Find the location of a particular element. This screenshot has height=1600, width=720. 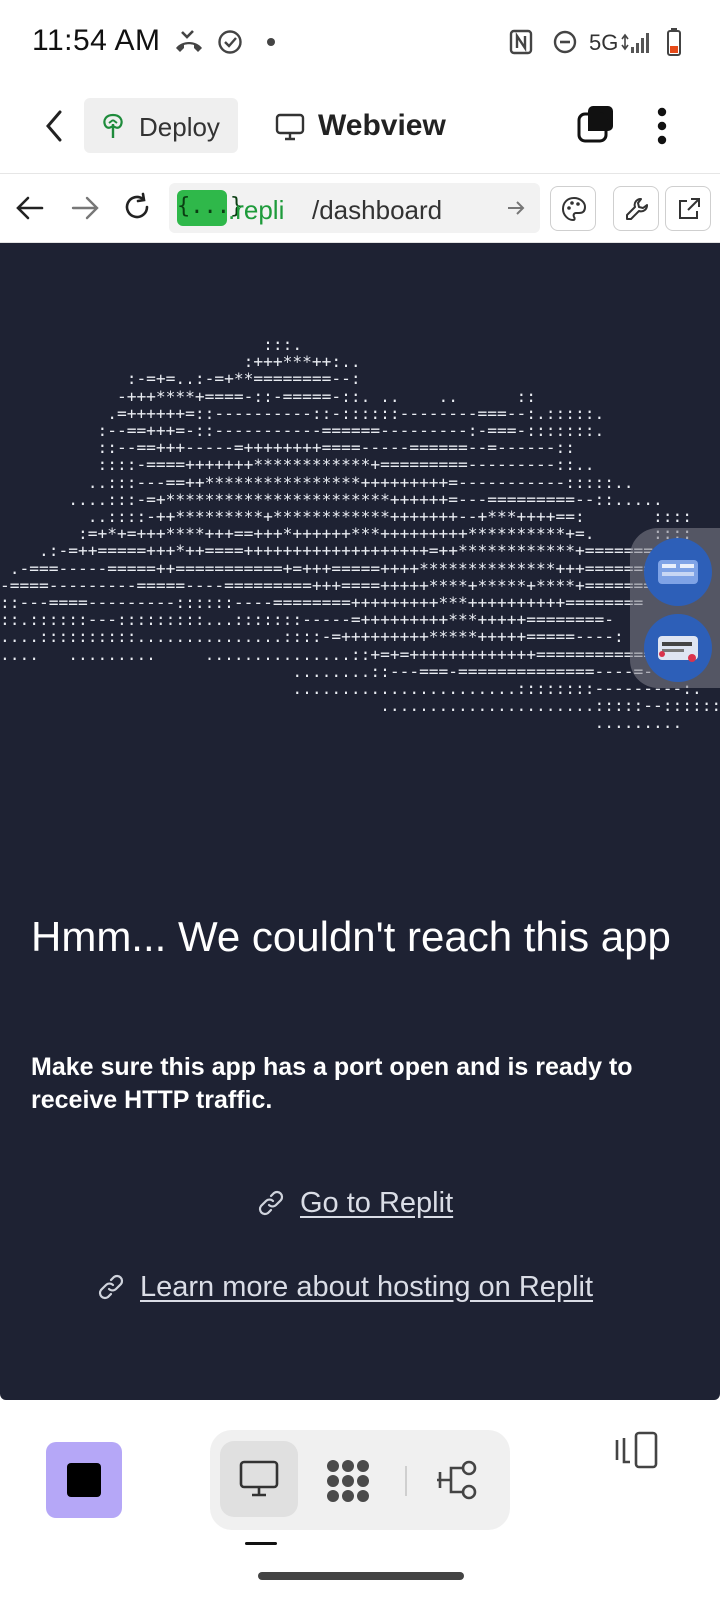

do-not-disturb-icon is located at coordinates (565, 42).